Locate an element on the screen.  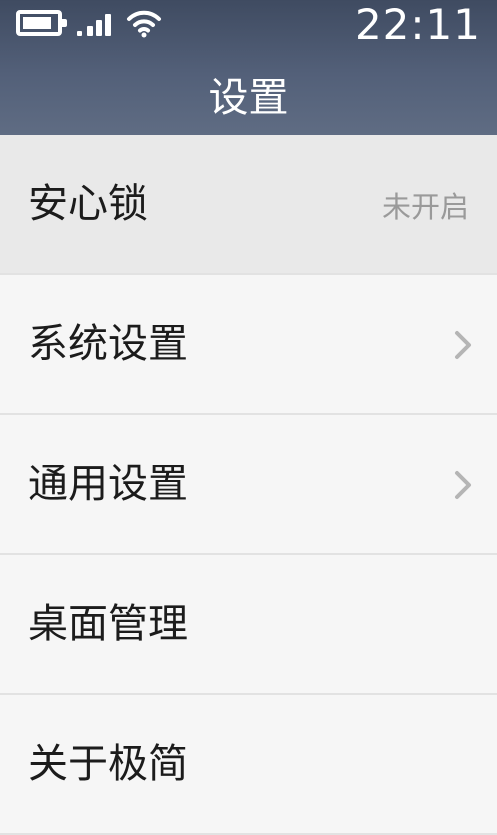
settings-item-label: 关于极简 is located at coordinates (108, 764).